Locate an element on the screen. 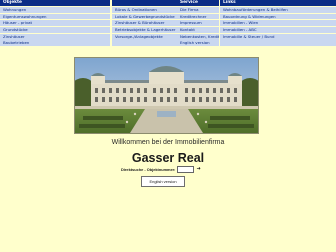  nav-item-die-firma: Die Firma is located at coordinates (198, 10).